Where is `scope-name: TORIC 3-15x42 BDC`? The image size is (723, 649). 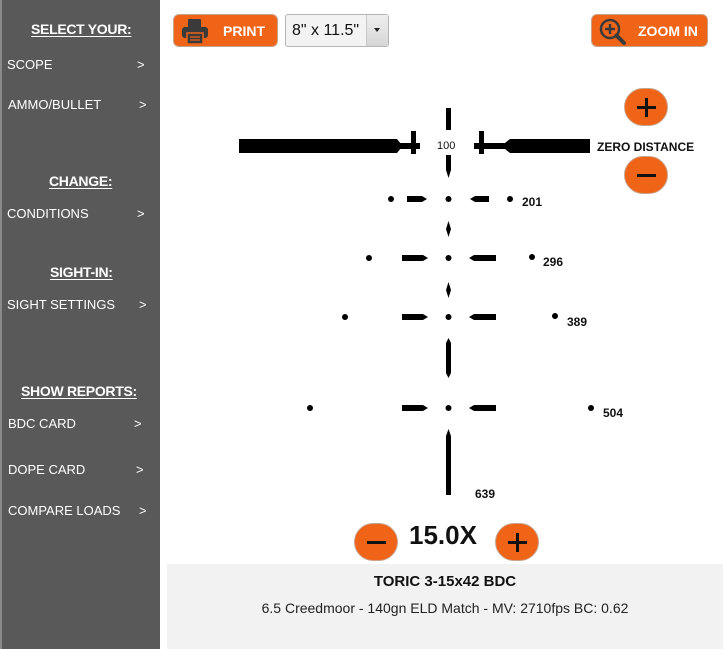
scope-name: TORIC 3-15x42 BDC is located at coordinates (445, 581).